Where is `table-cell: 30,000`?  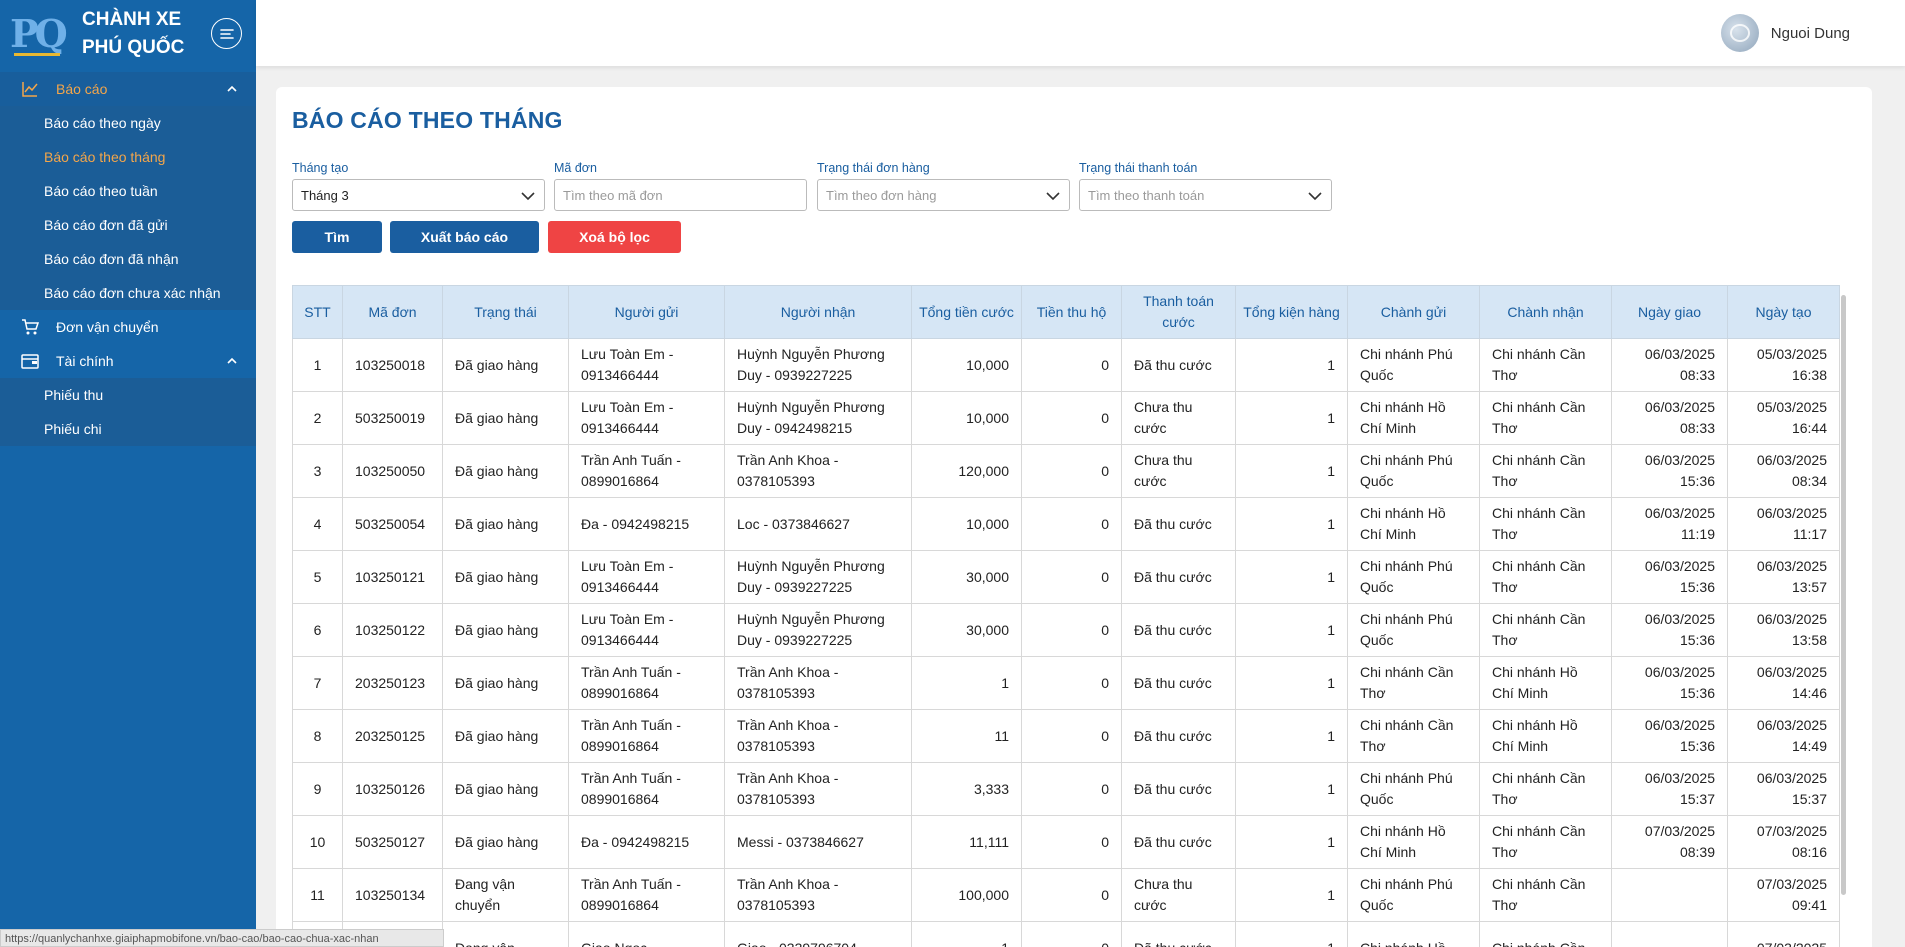
table-cell: 30,000 is located at coordinates (966, 577).